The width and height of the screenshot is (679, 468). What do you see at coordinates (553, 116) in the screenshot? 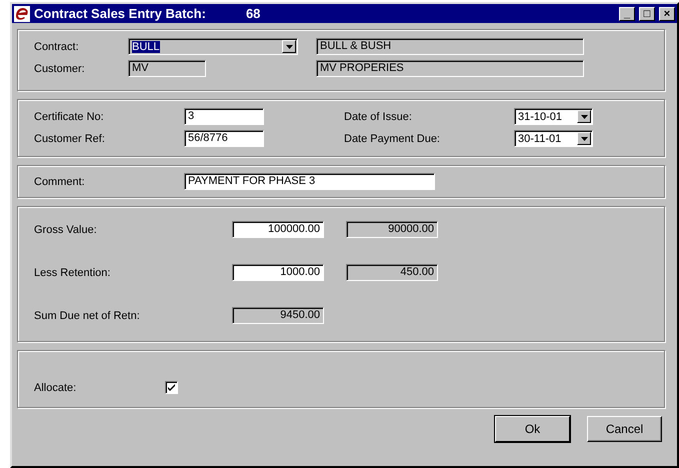
I see `date-picker: 31-10-01` at bounding box center [553, 116].